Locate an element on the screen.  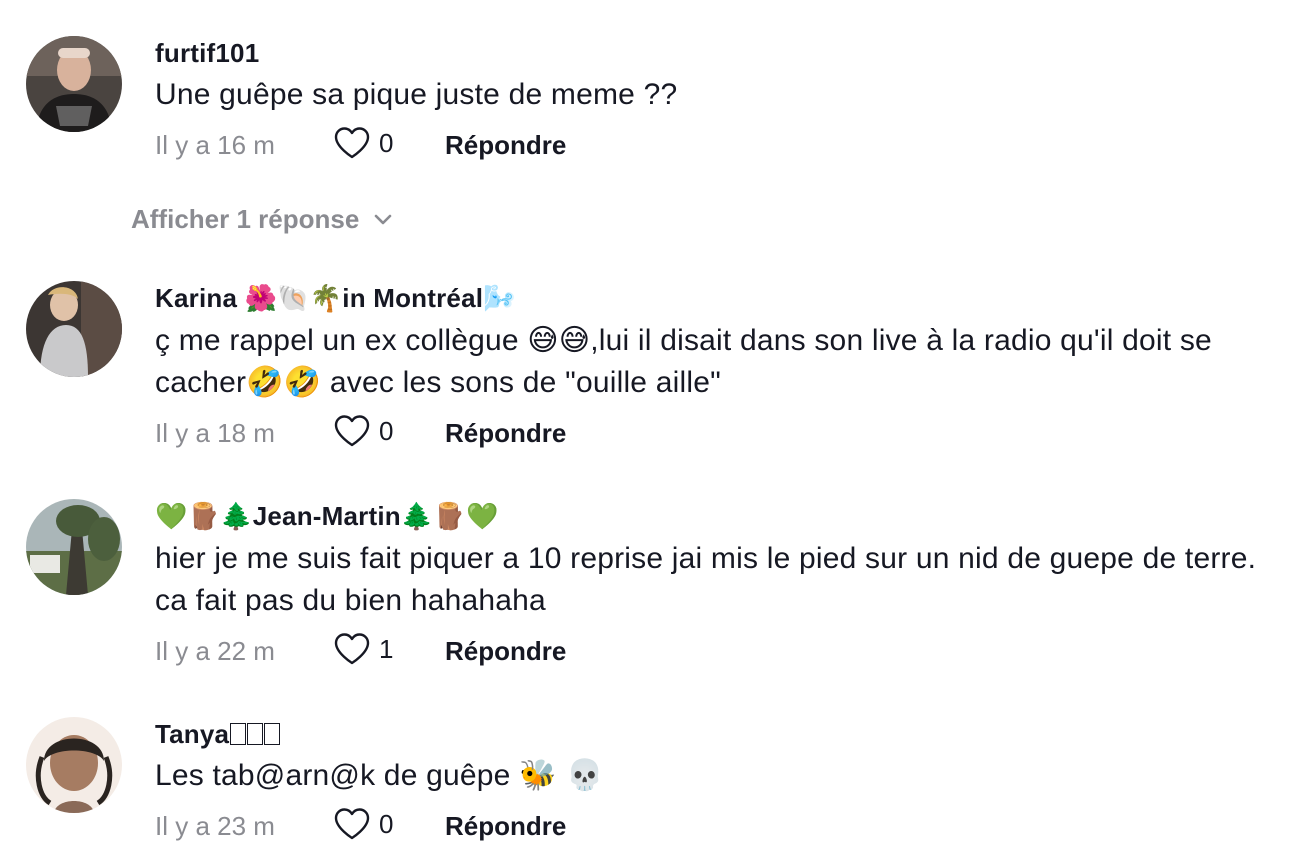
comment-text: Les tab@arn@k de guêpe 🐝 💀 is located at coordinates (718, 776).